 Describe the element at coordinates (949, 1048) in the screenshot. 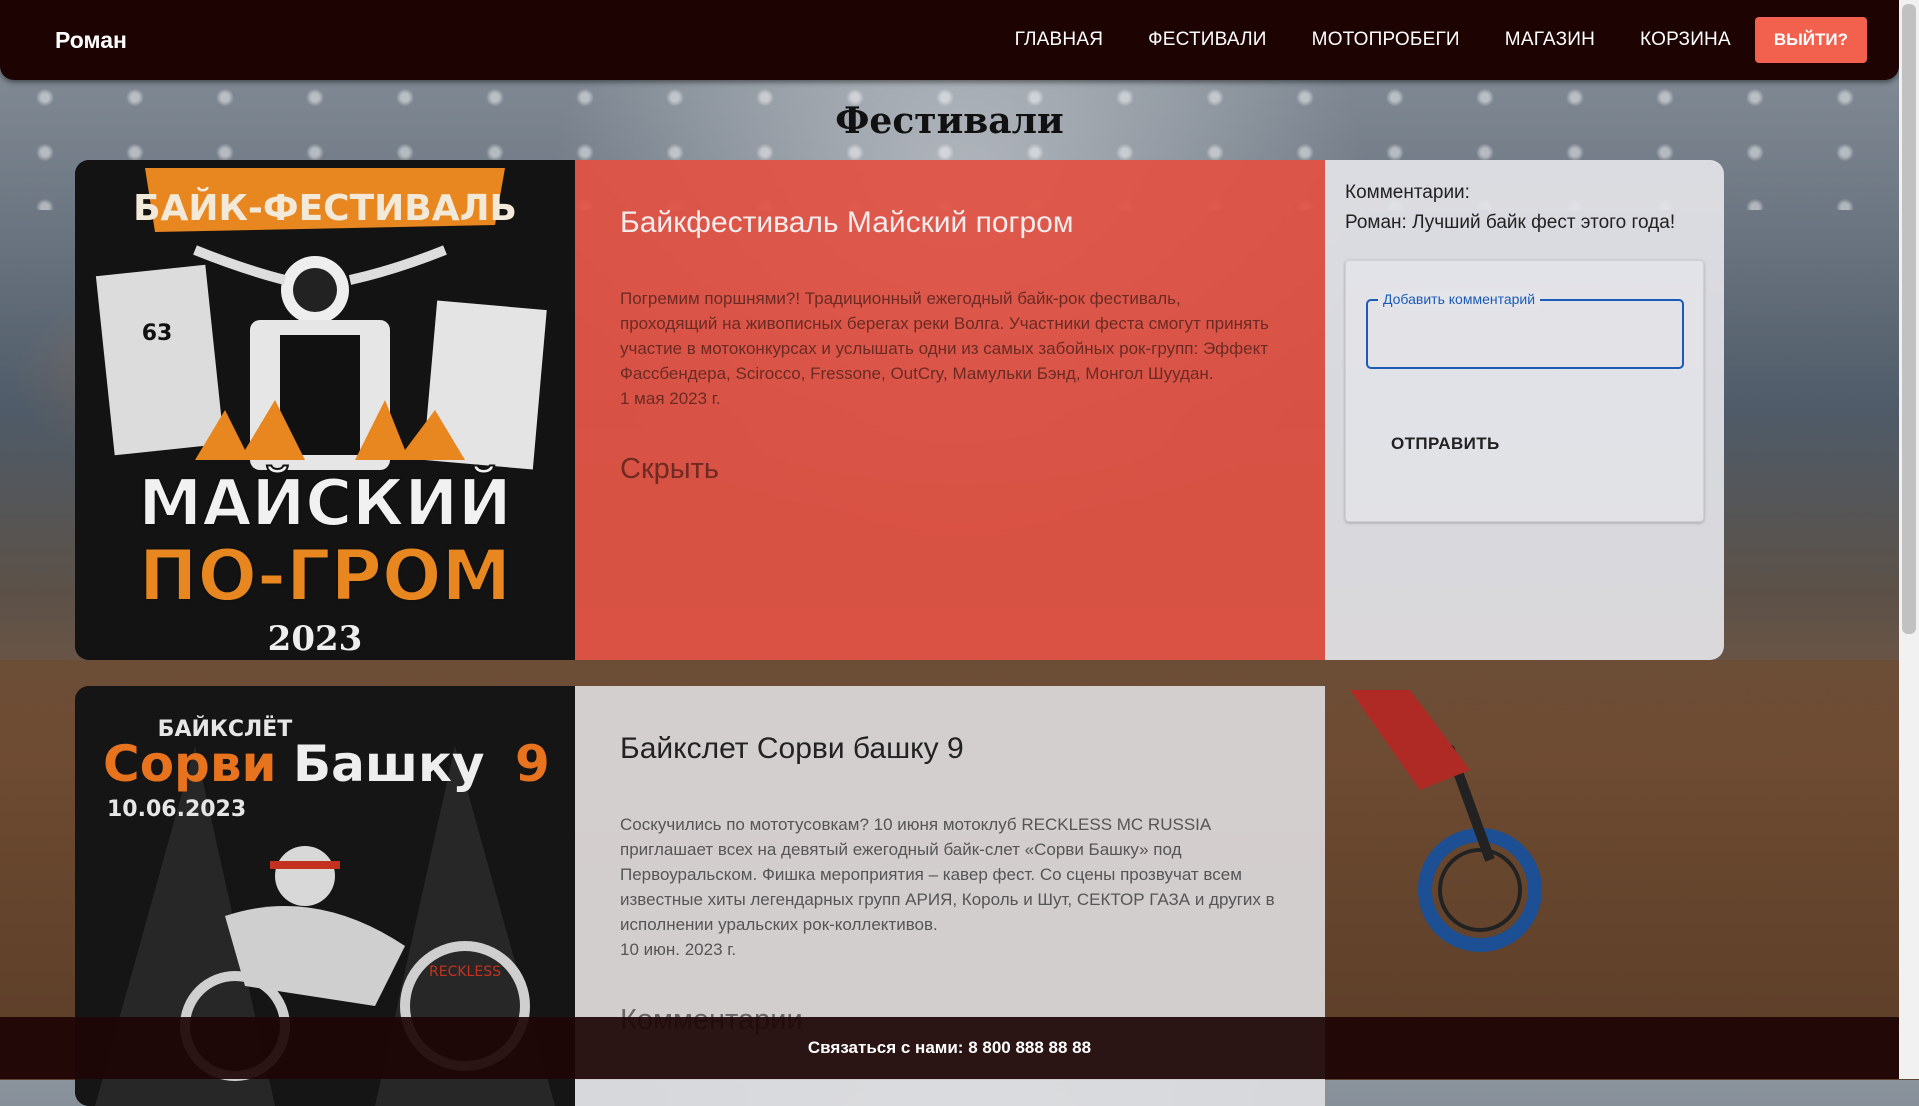

I see `footer-contact: Связаться с нами: 8 800 888 88 88` at that location.